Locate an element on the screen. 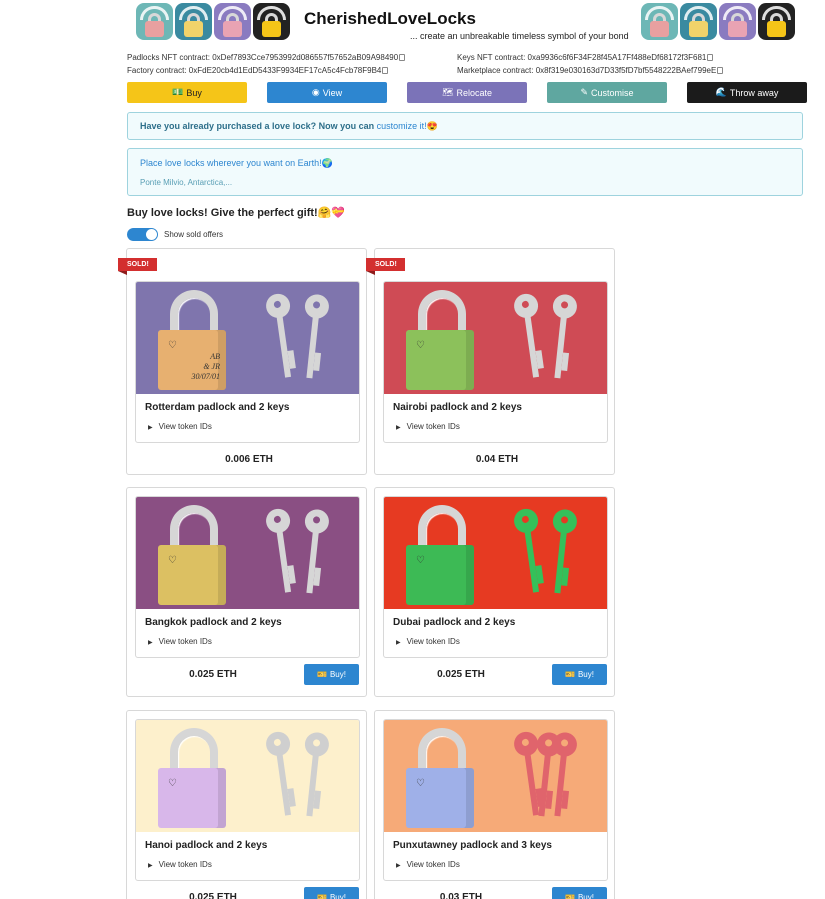 Image resolution: width=825 pixels, height=899 pixels. relocate-button: 🗺 Relocate is located at coordinates (467, 92).